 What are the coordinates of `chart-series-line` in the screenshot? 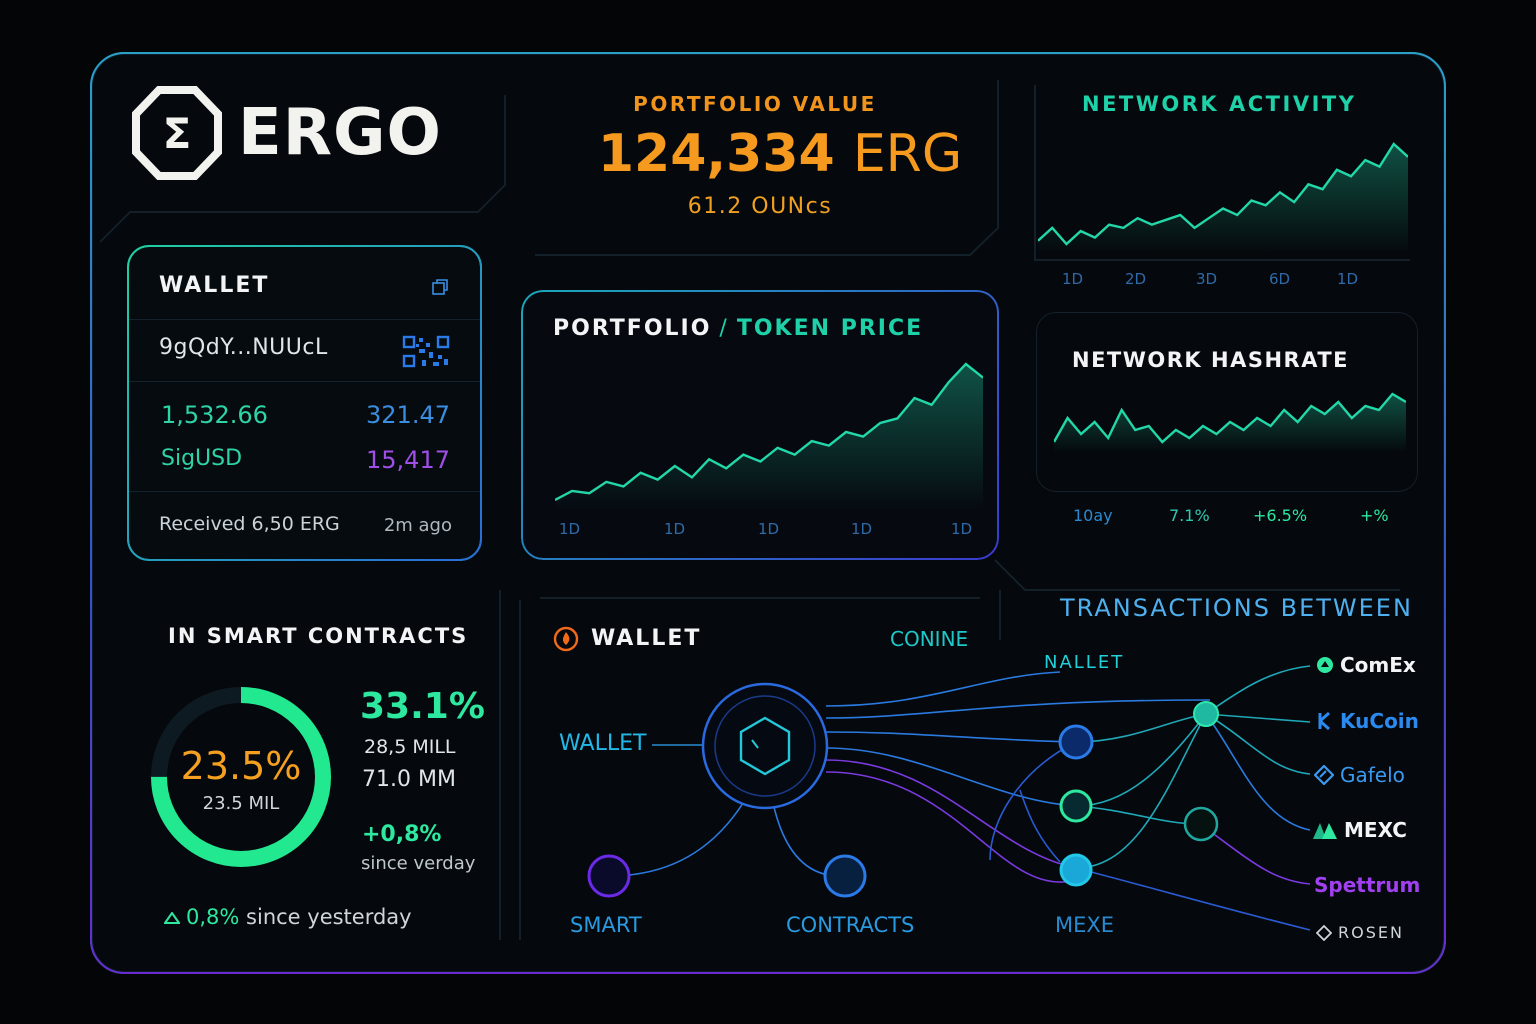 It's located at (769, 432).